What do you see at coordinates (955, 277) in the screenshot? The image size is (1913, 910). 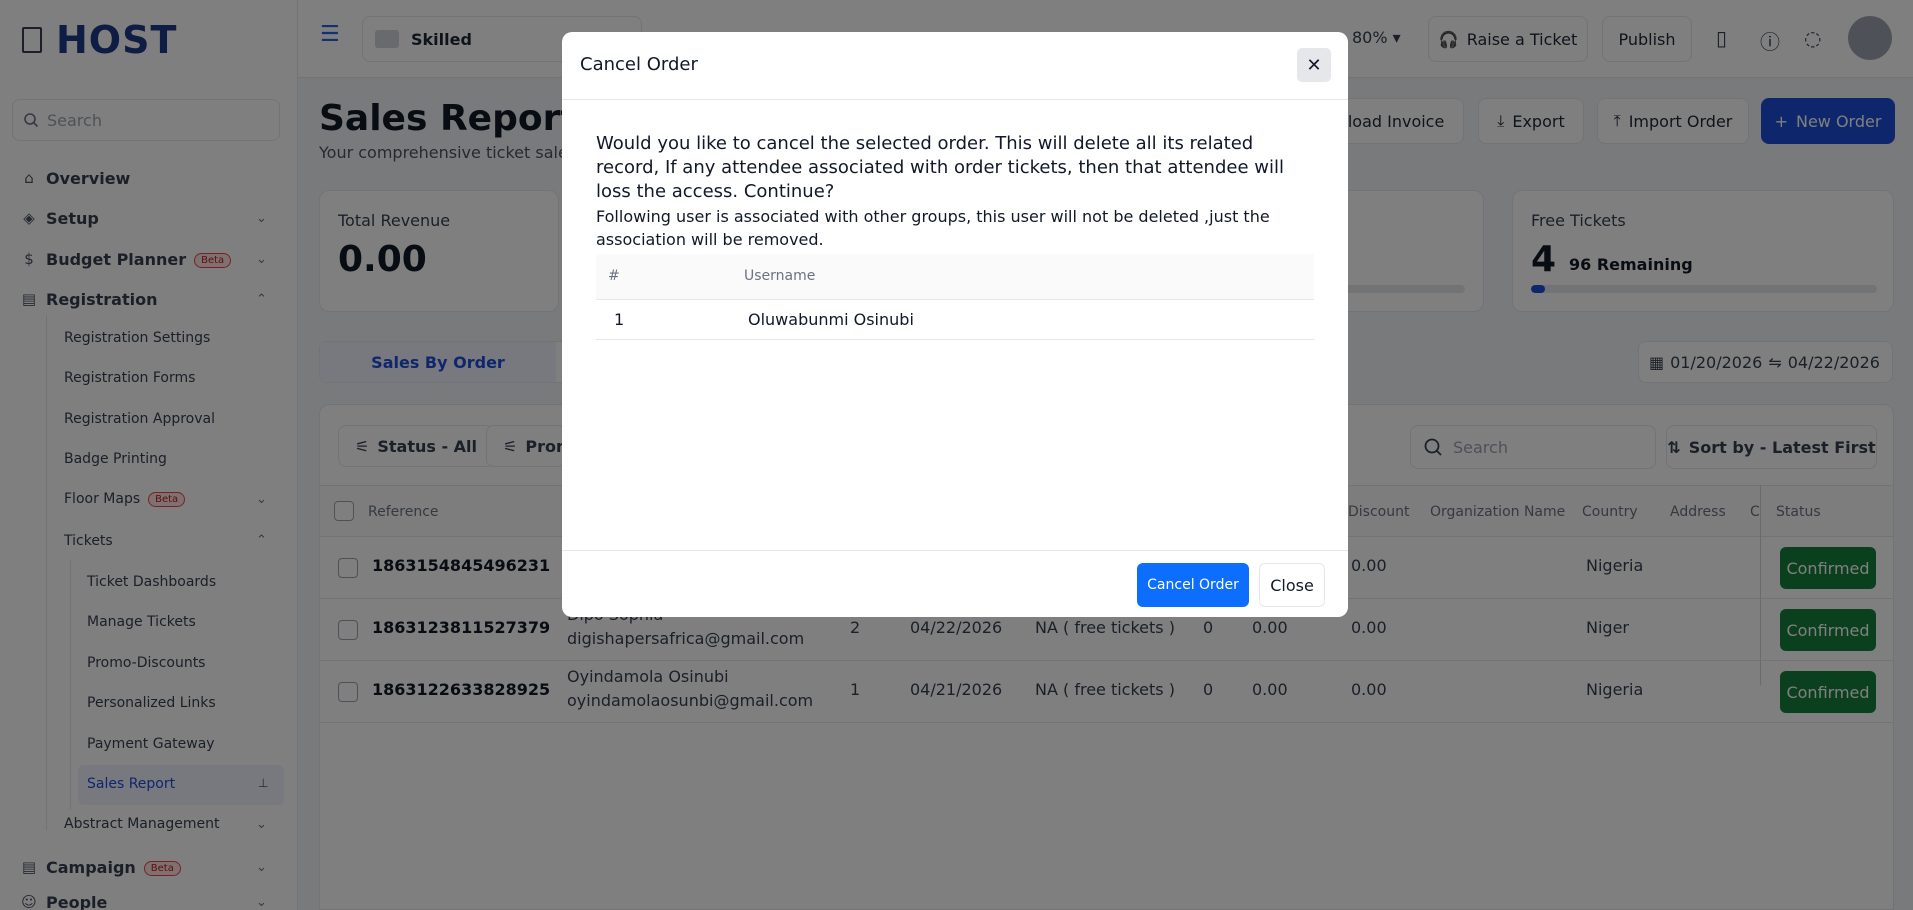 I see `users-table-header: # Username` at bounding box center [955, 277].